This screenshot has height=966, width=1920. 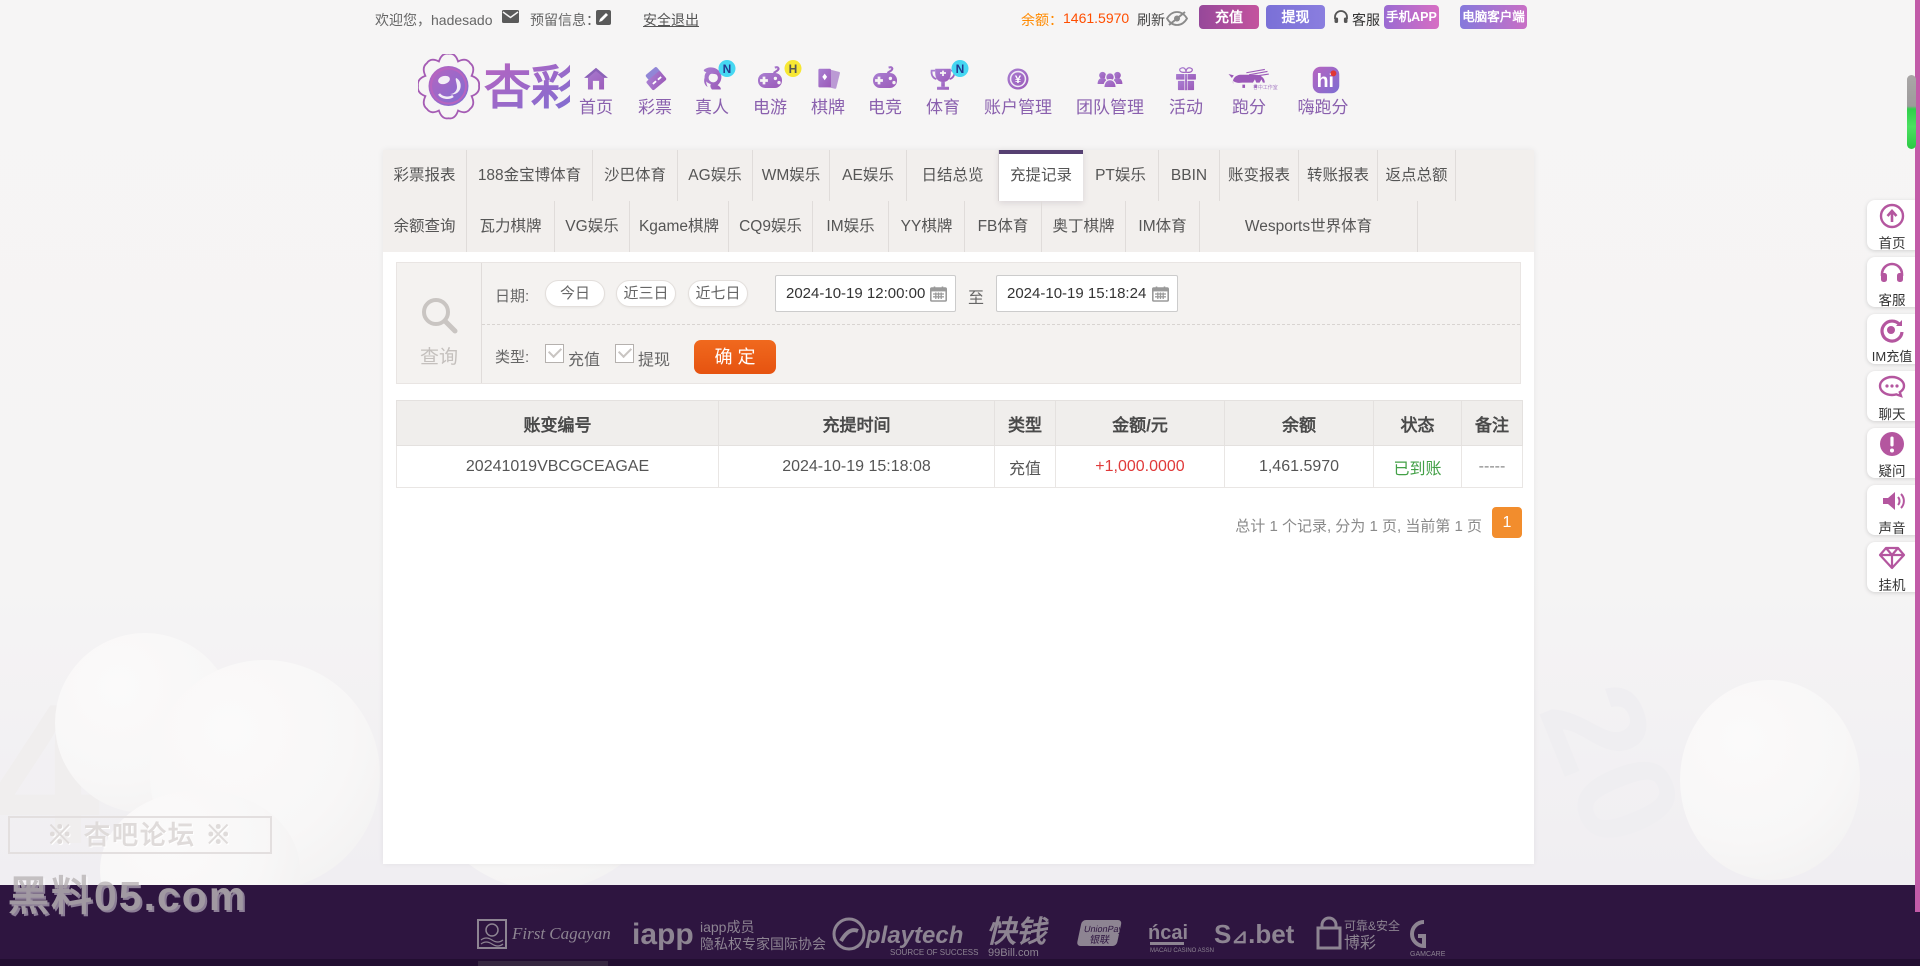 I want to click on svg-text: MACAU CASINO ASSN, so click(x=1182, y=951).